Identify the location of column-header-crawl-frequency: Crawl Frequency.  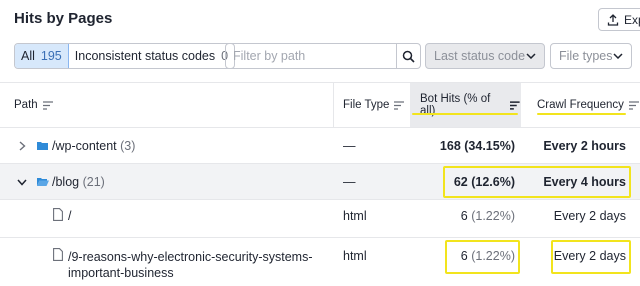
(588, 105).